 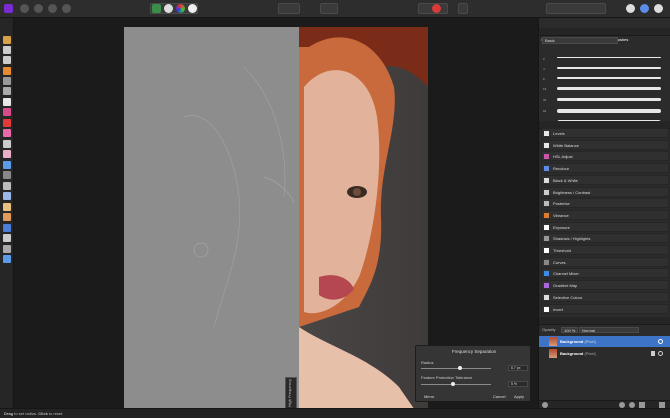 What do you see at coordinates (9, 413) in the screenshot?
I see `status-drag: Drag` at bounding box center [9, 413].